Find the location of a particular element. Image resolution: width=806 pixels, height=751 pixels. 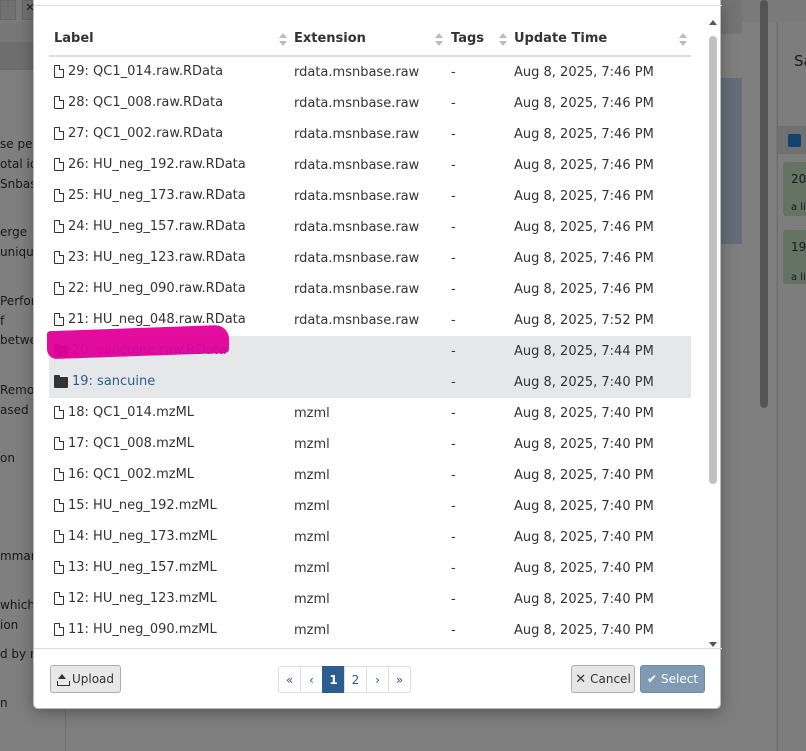

column-header-update-time: Update Time is located at coordinates (560, 38).